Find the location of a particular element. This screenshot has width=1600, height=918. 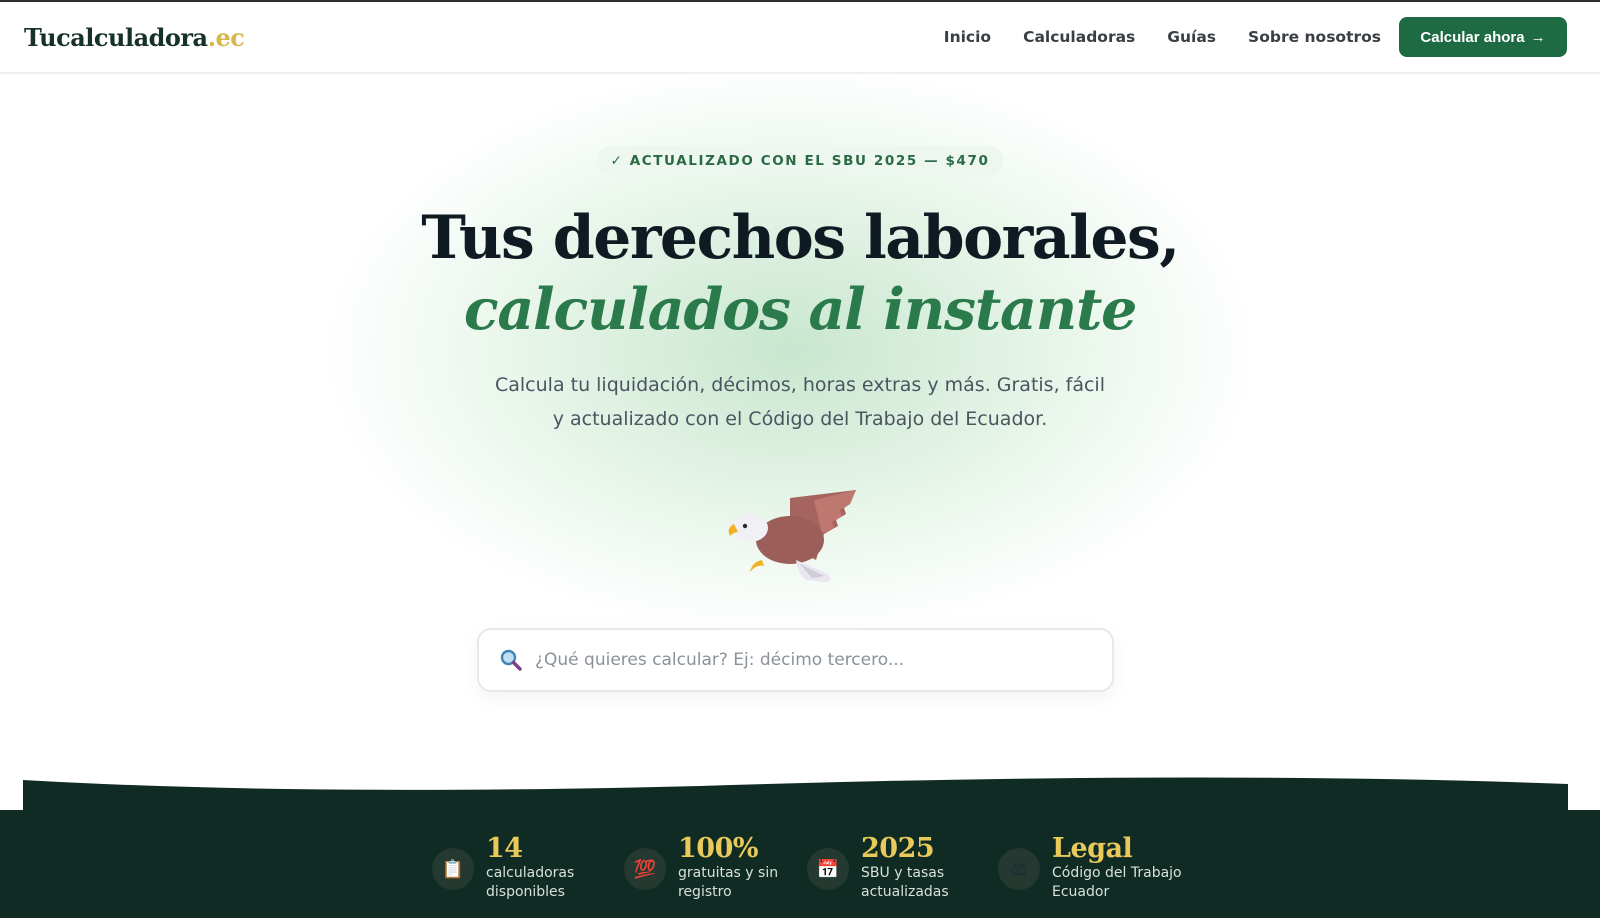

stat-free: 💯 100% gratuitas y sin registro is located at coordinates (716, 868).